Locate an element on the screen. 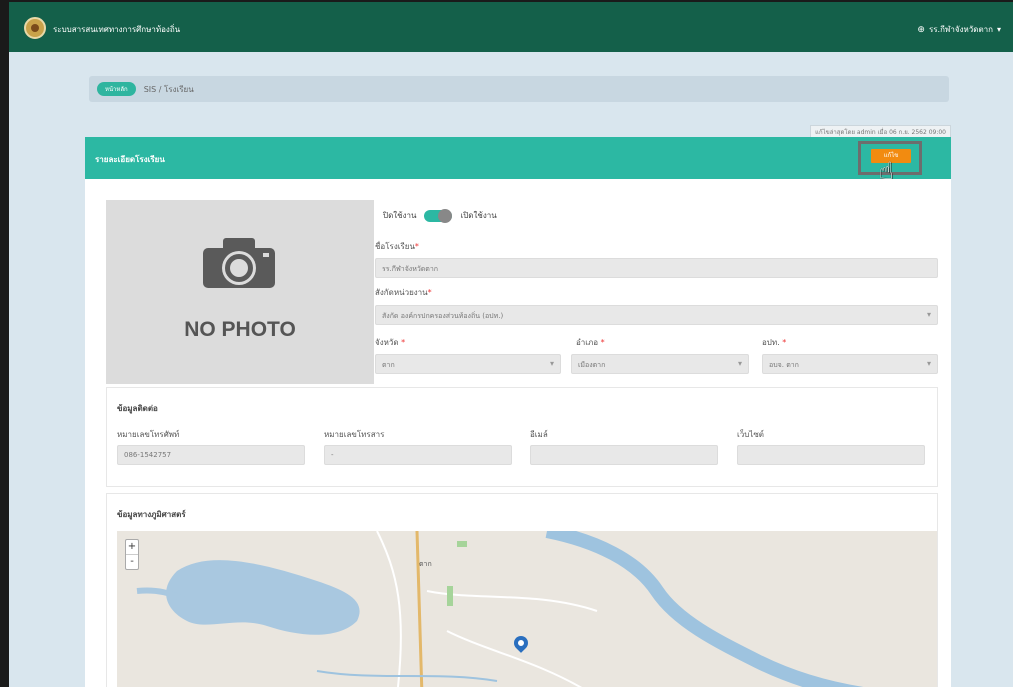 The image size is (1013, 687). province-select: ตาก is located at coordinates (468, 364).